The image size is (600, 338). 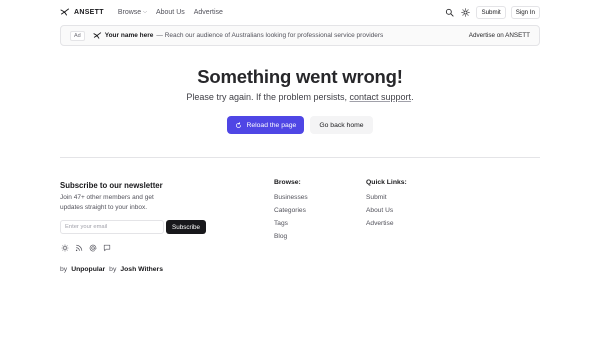 I want to click on main-nav: Browse ⌵ About Us Advertise, so click(x=170, y=12).